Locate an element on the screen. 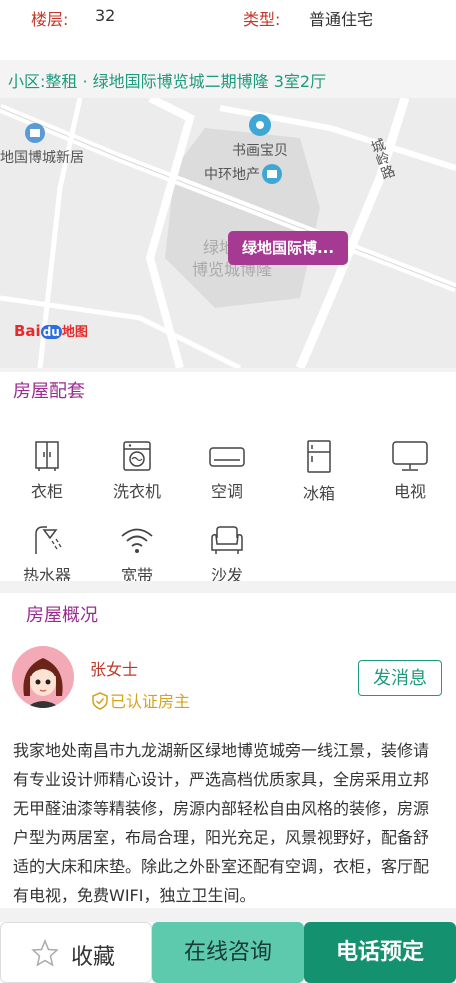  overview-title: 房屋概况 is located at coordinates (62, 615).